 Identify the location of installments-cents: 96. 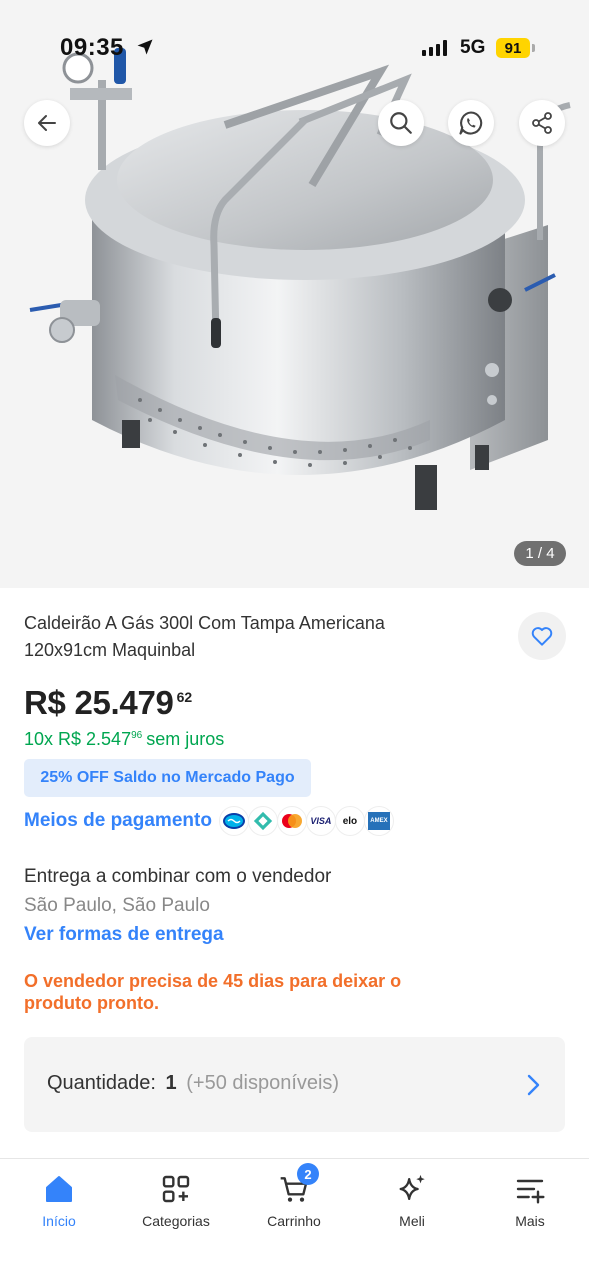
(137, 735).